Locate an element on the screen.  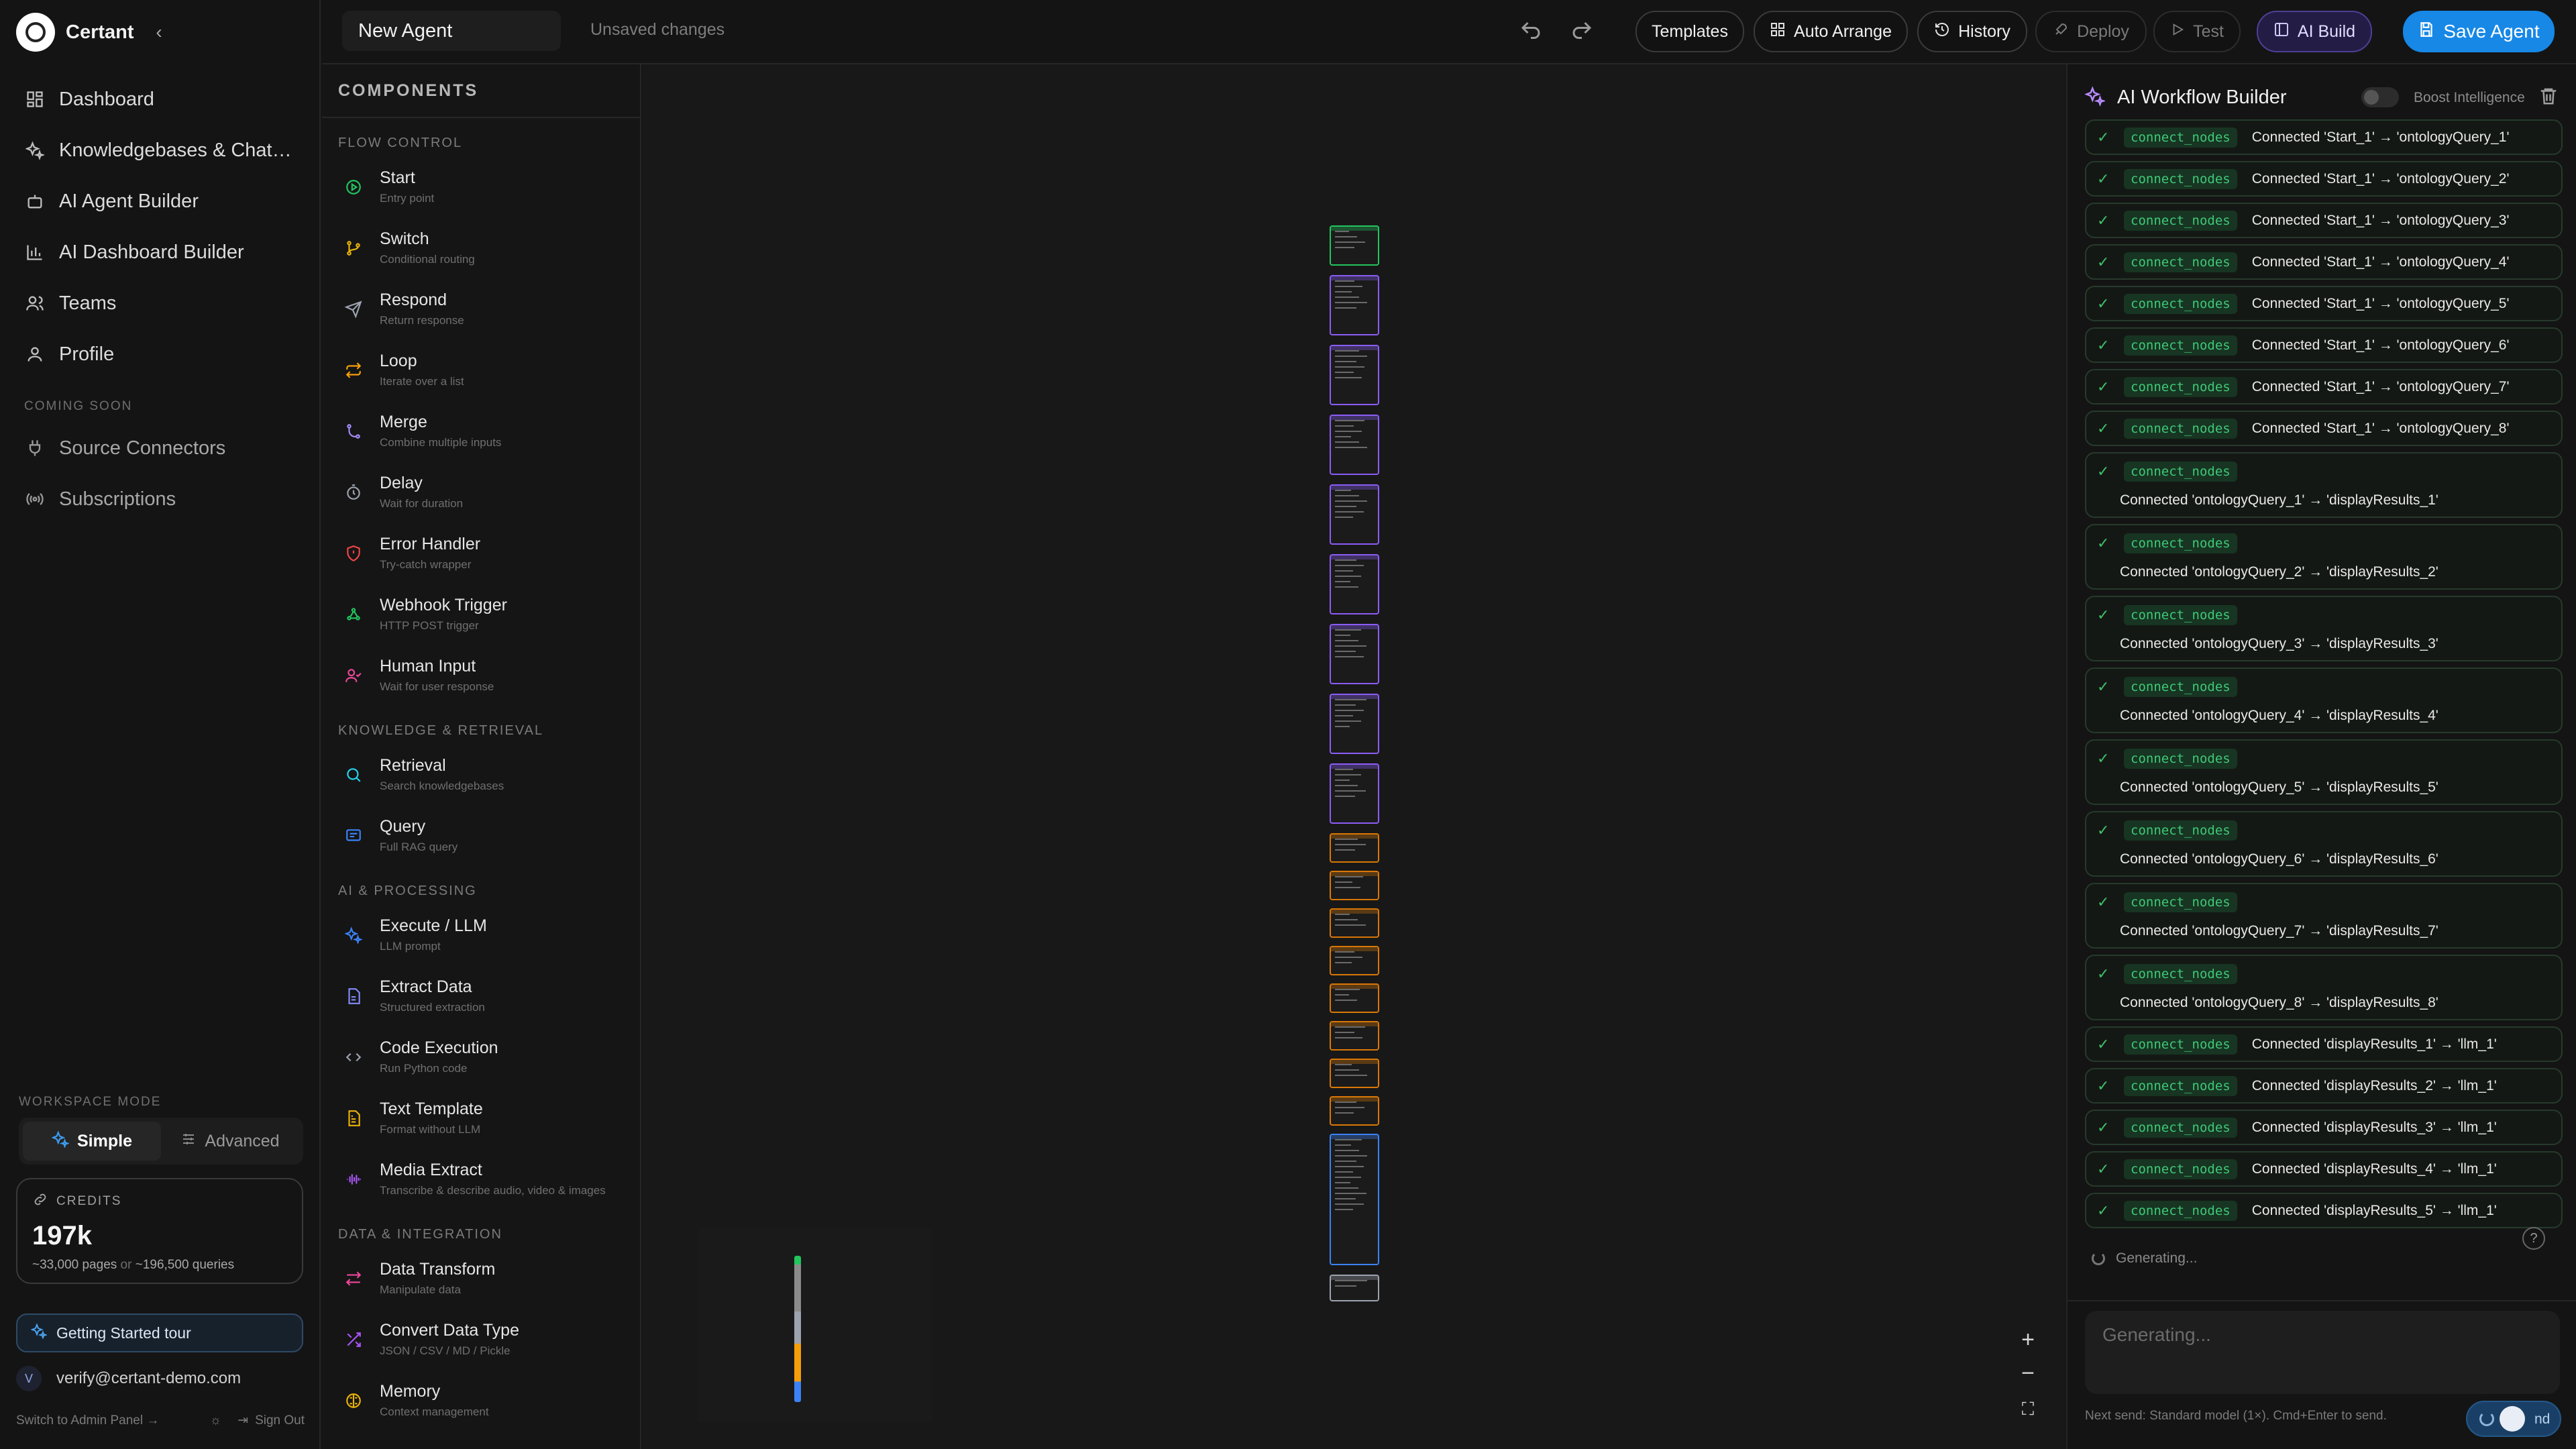
redo-icon is located at coordinates (1582, 32).